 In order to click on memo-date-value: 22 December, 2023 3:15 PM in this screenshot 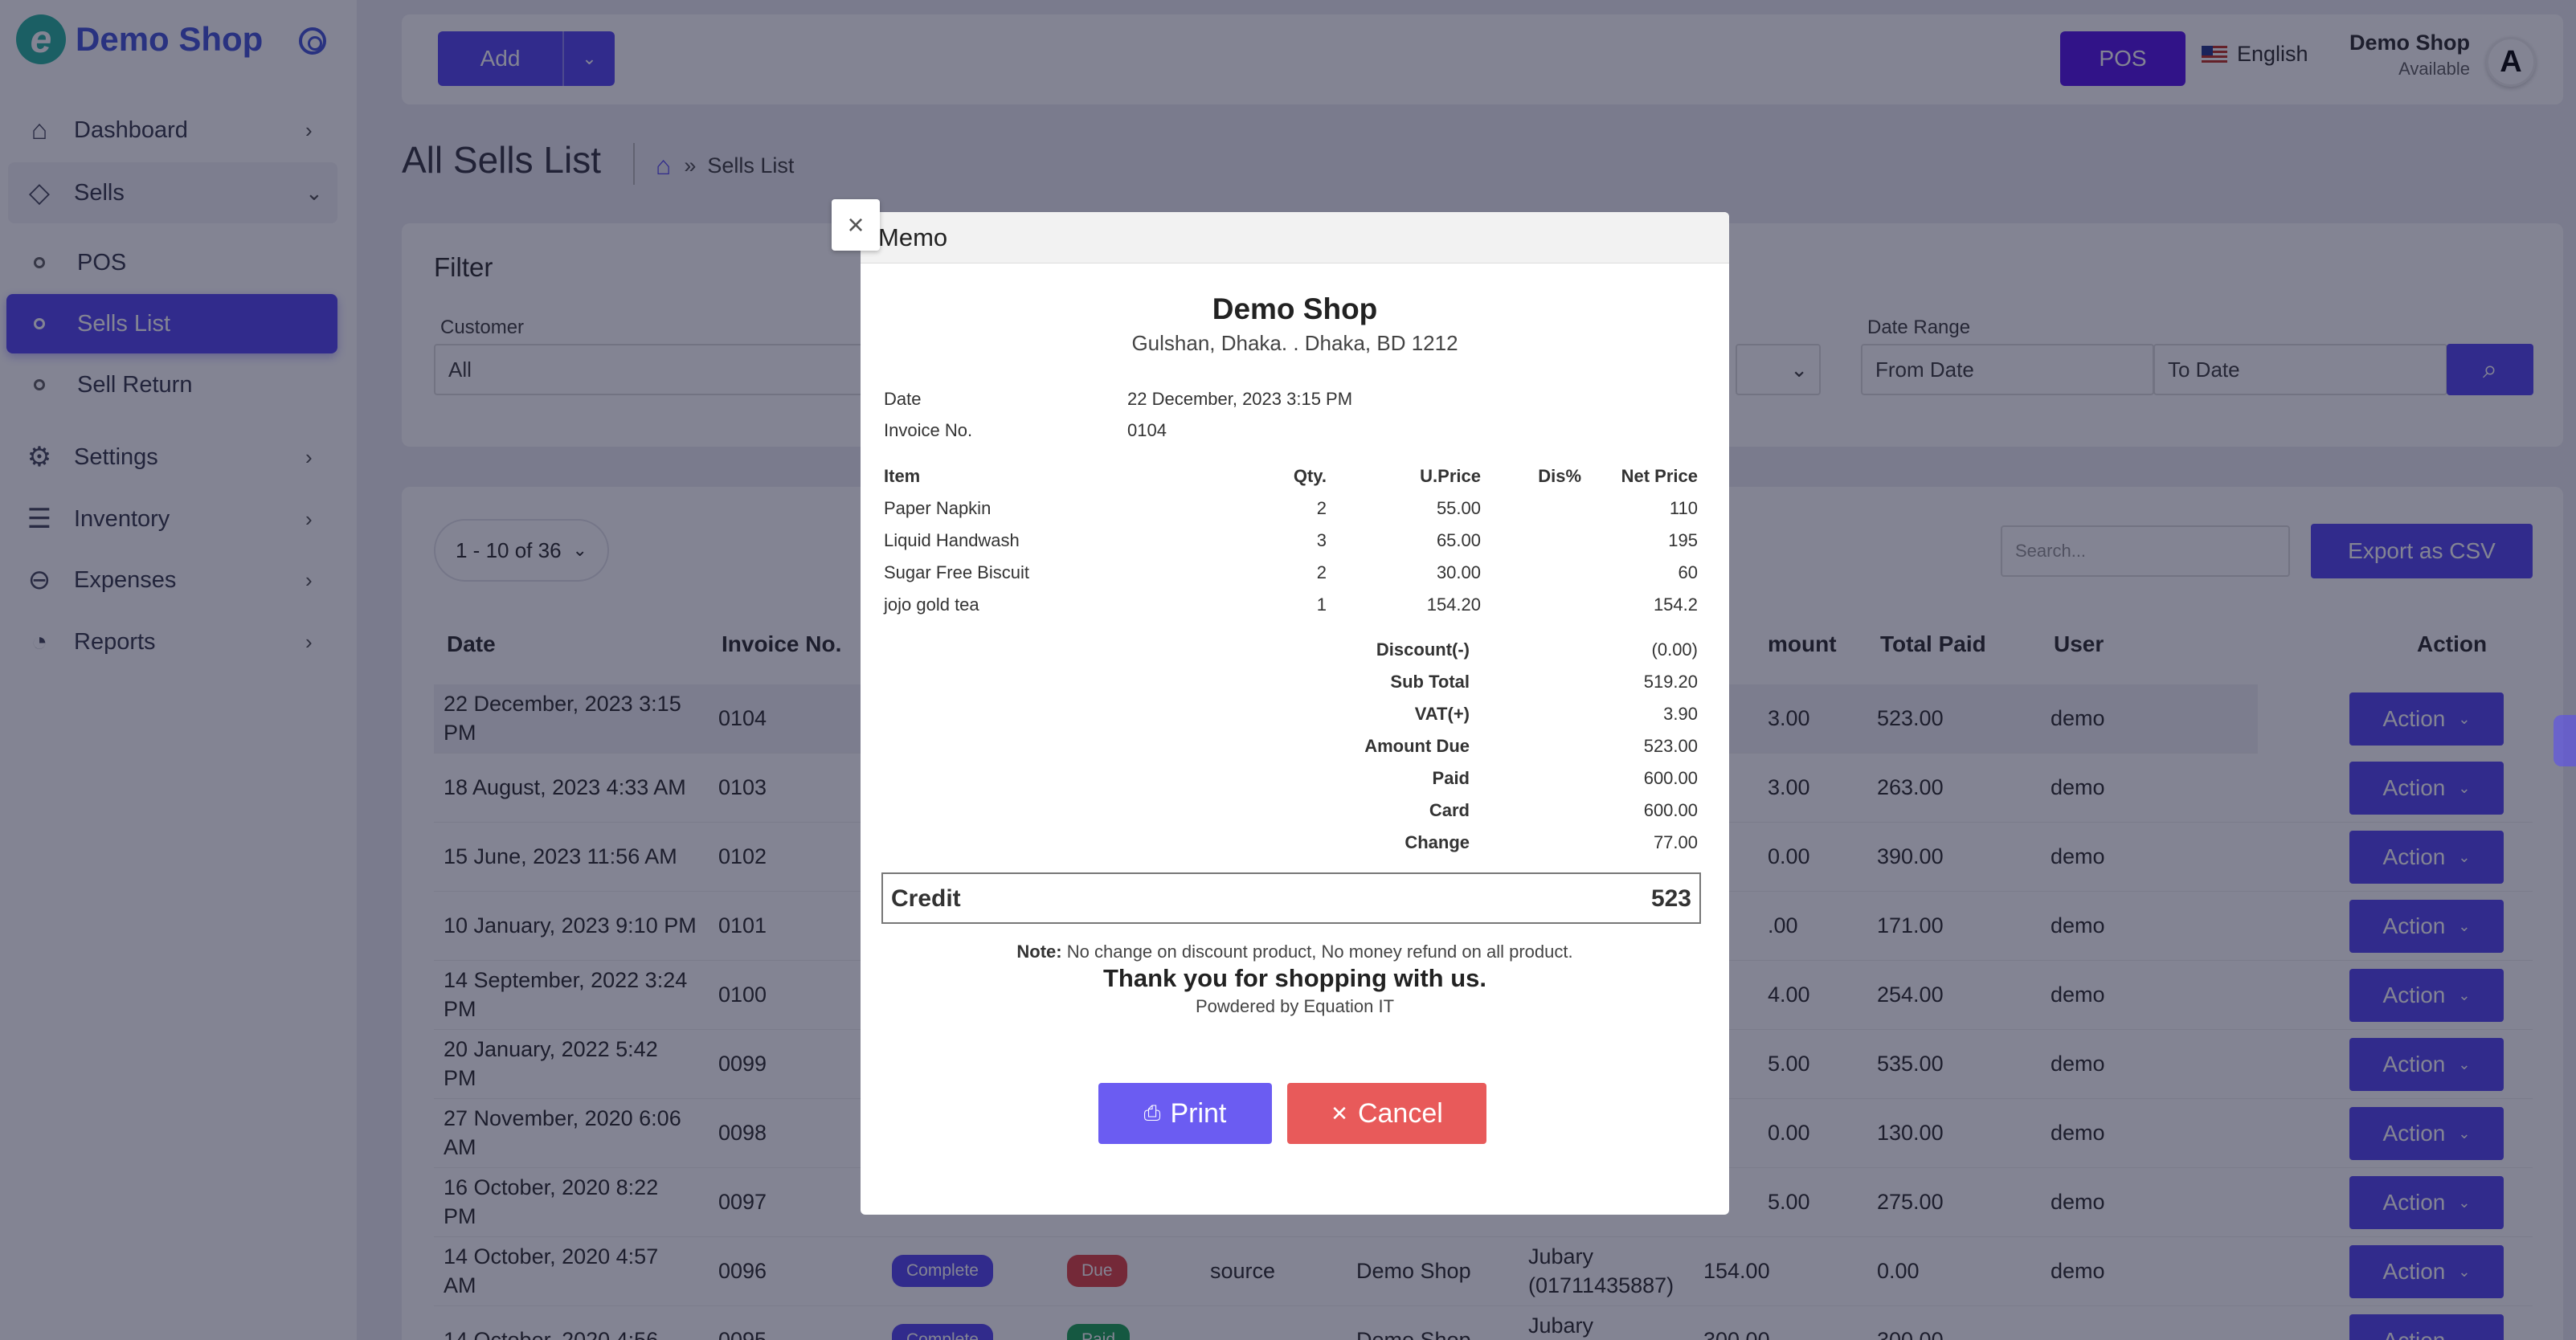, I will do `click(1240, 399)`.